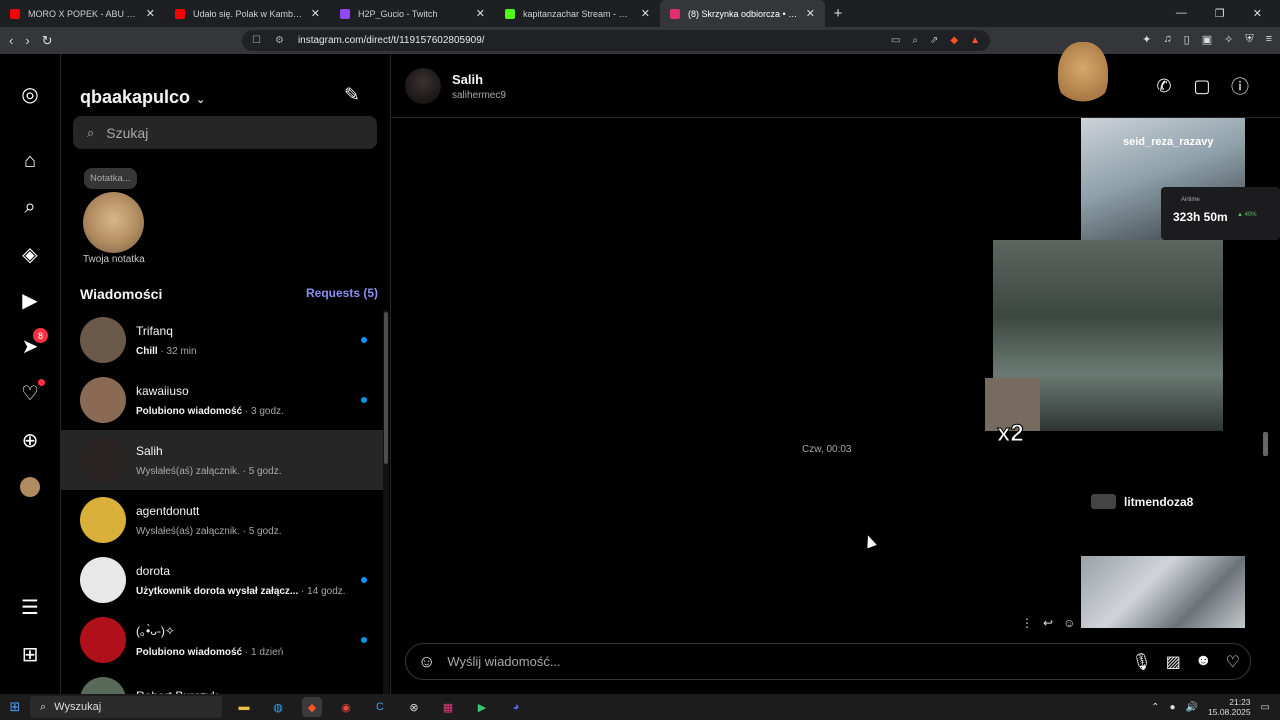  I want to click on browser-tab: H2P_Gucio - Twitch ✕, so click(412, 13).